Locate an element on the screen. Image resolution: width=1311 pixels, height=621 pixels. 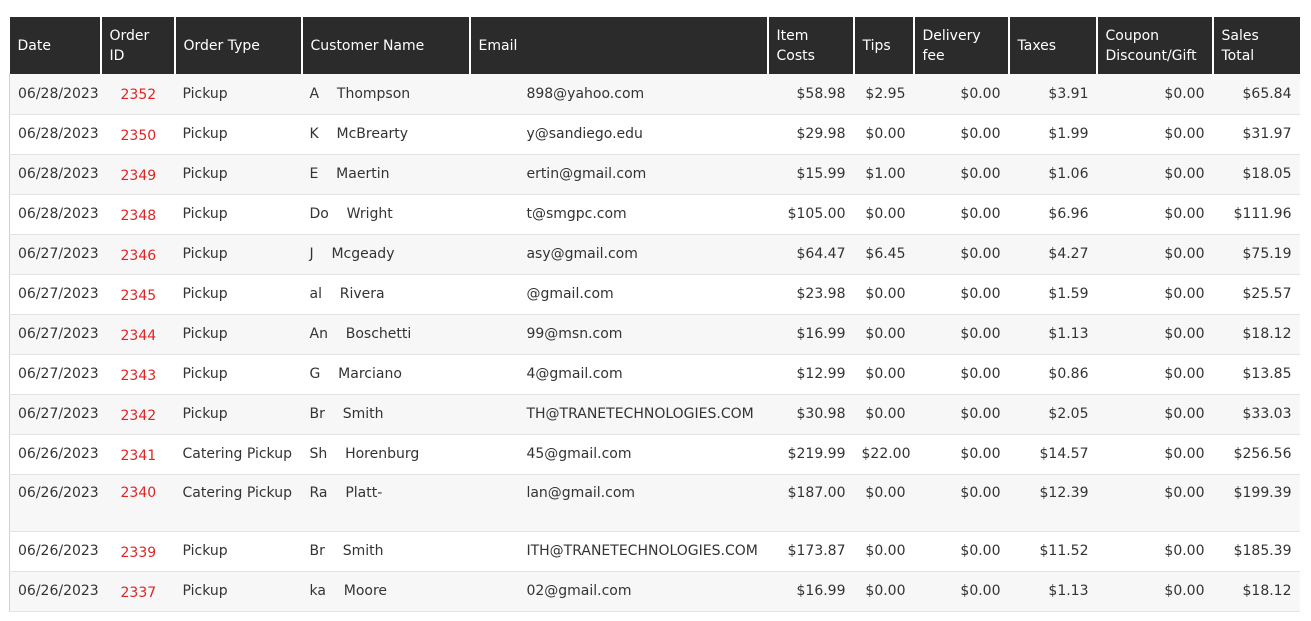
order-id-link: 2349 is located at coordinates (139, 176).